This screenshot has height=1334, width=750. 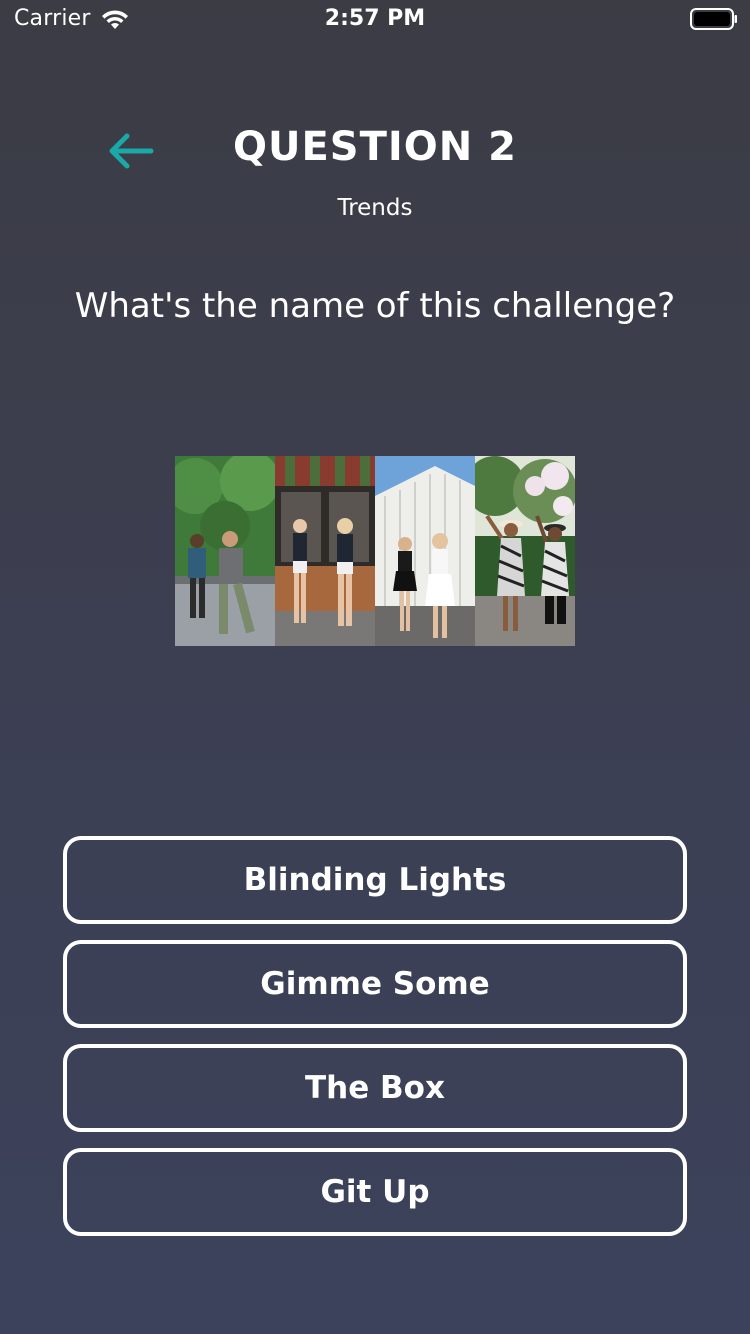 I want to click on category-label: Trends, so click(x=375, y=208).